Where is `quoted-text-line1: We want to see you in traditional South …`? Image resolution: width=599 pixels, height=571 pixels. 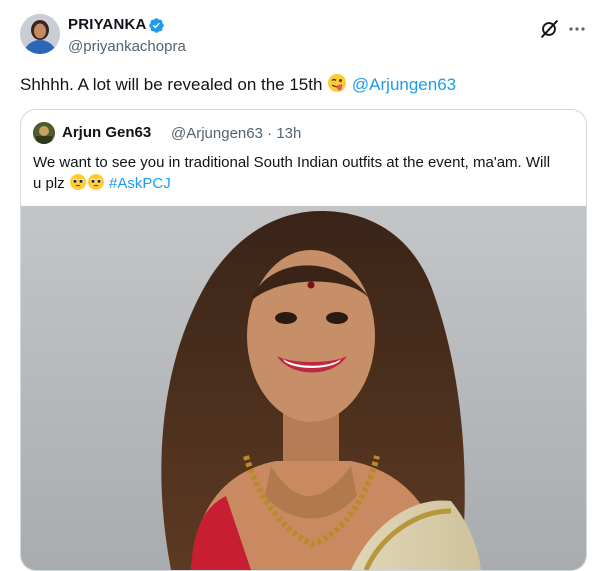 quoted-text-line1: We want to see you in traditional South … is located at coordinates (292, 162).